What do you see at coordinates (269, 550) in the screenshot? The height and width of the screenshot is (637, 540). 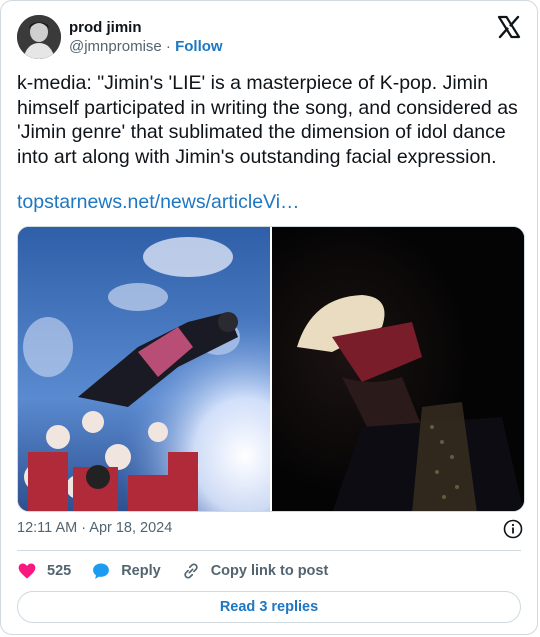 I see `divider` at bounding box center [269, 550].